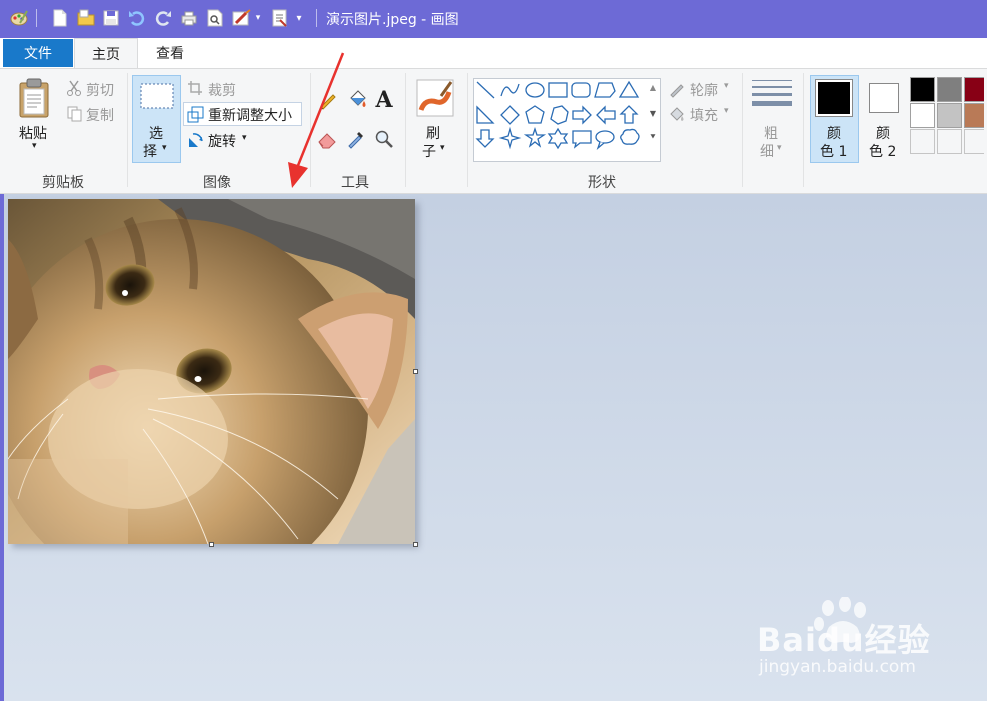  I want to click on image-group-label: 图像, so click(217, 183).